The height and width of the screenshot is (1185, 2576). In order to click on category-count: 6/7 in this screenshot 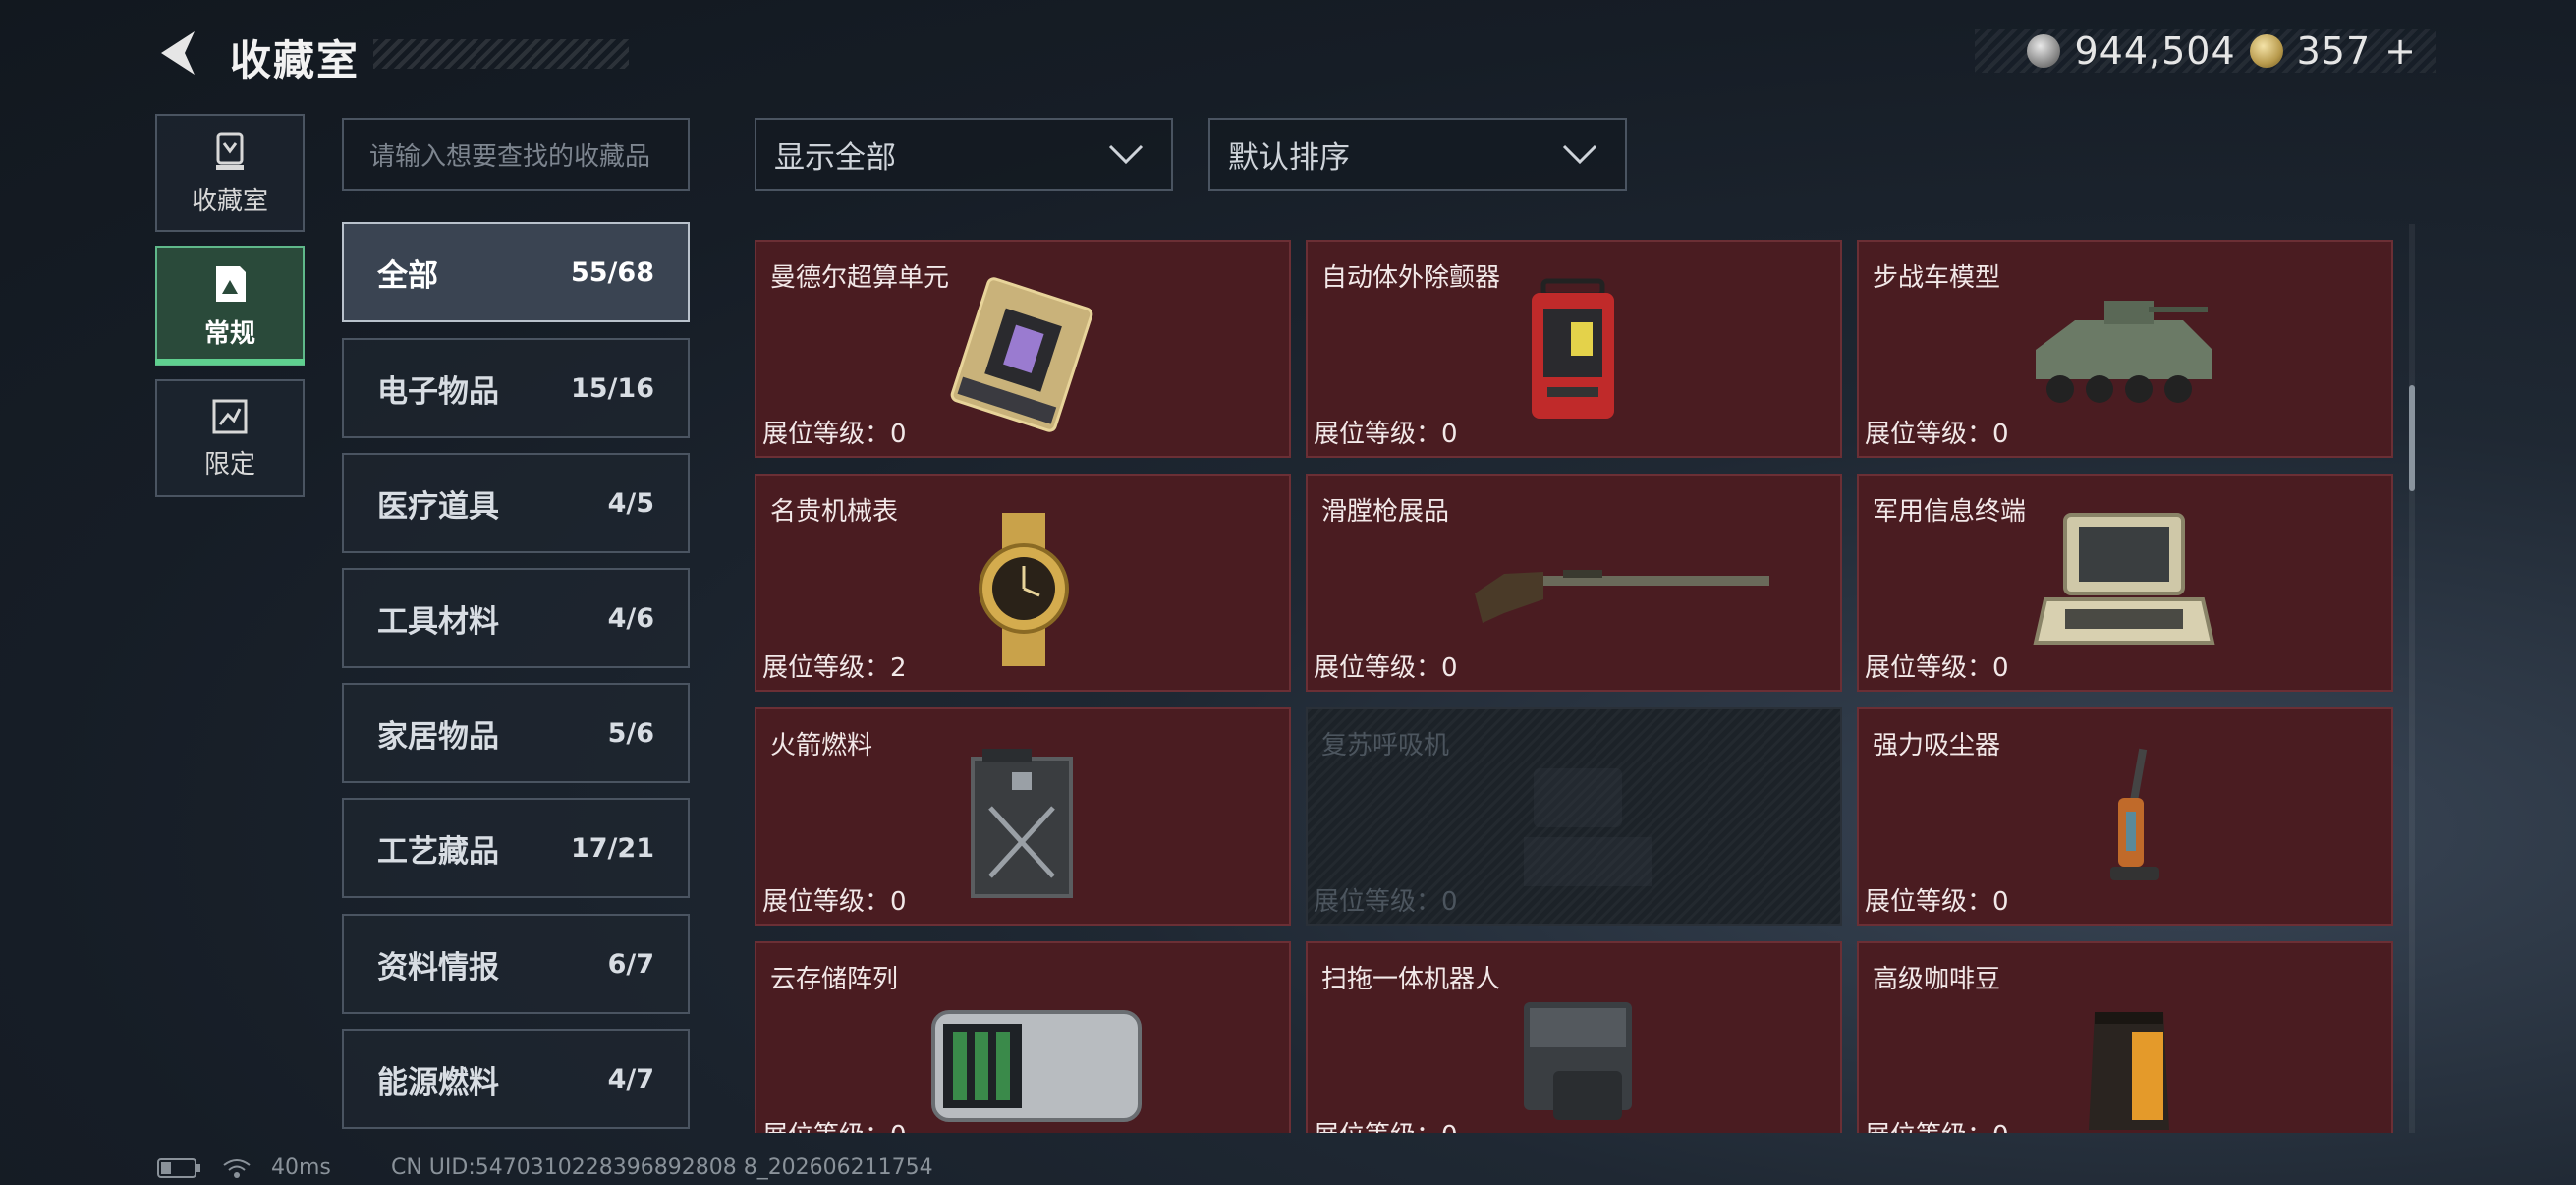, I will do `click(630, 964)`.